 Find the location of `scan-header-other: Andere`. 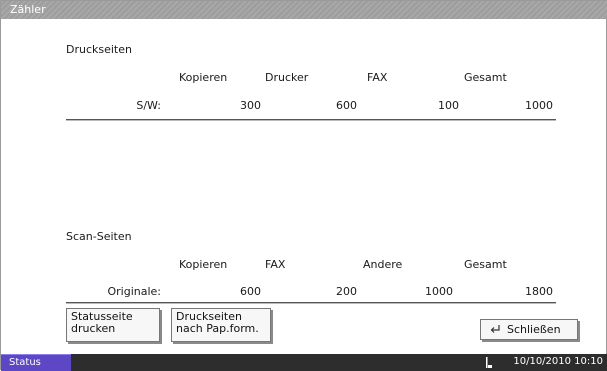

scan-header-other: Andere is located at coordinates (383, 264).